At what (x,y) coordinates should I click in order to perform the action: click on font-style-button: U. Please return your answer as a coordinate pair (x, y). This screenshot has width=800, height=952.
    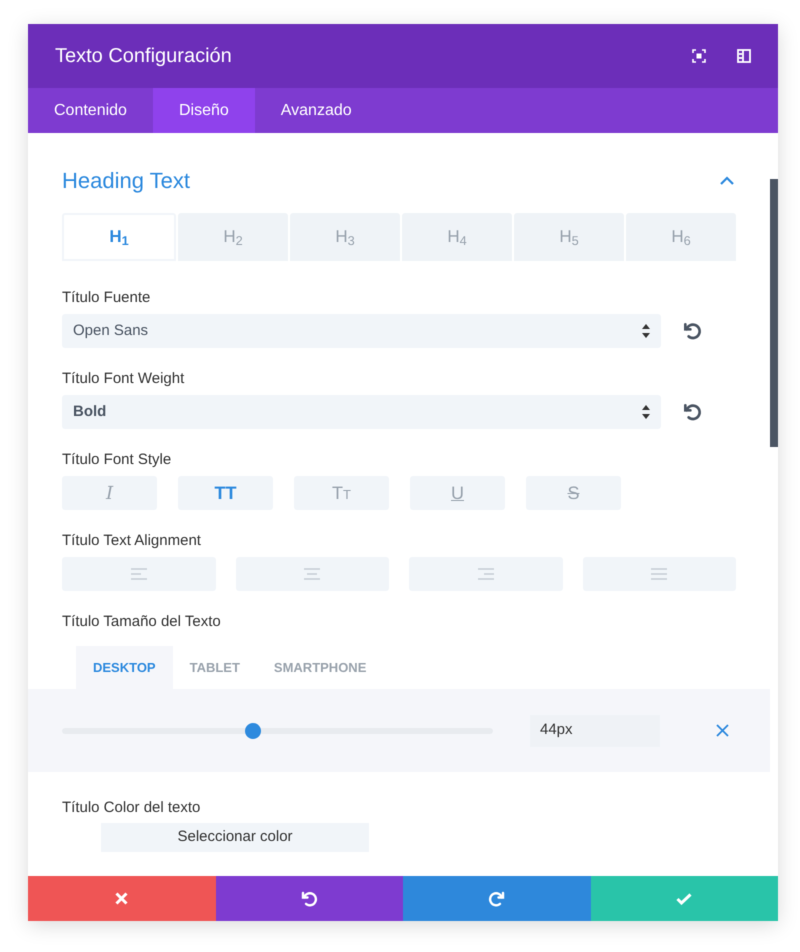
    Looking at the image, I should click on (457, 493).